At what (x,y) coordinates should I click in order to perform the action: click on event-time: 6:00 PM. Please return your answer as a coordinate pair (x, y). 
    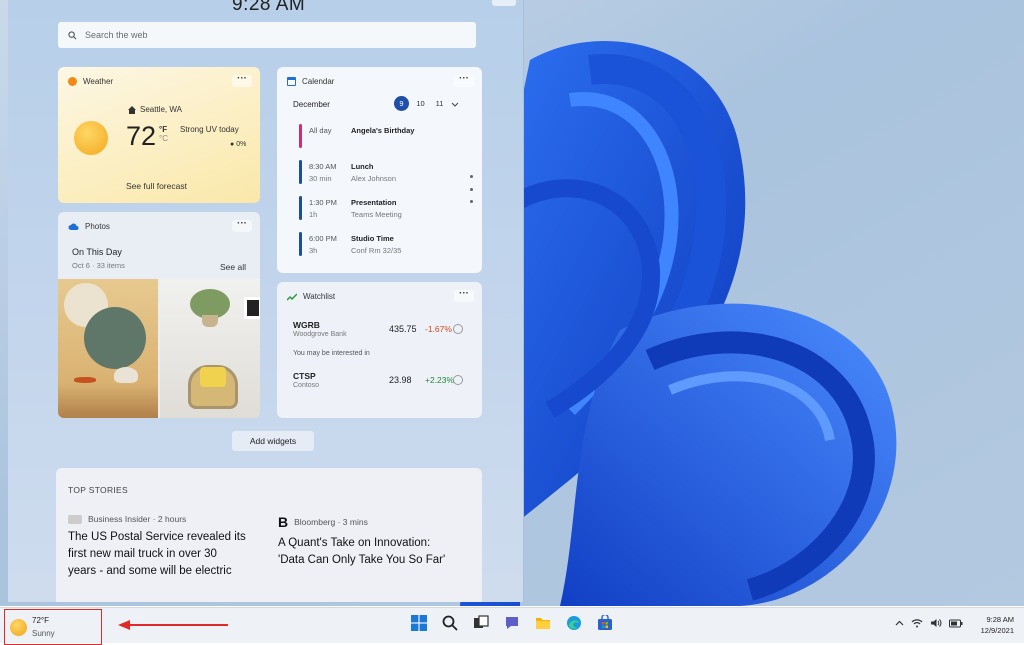
    Looking at the image, I should click on (323, 238).